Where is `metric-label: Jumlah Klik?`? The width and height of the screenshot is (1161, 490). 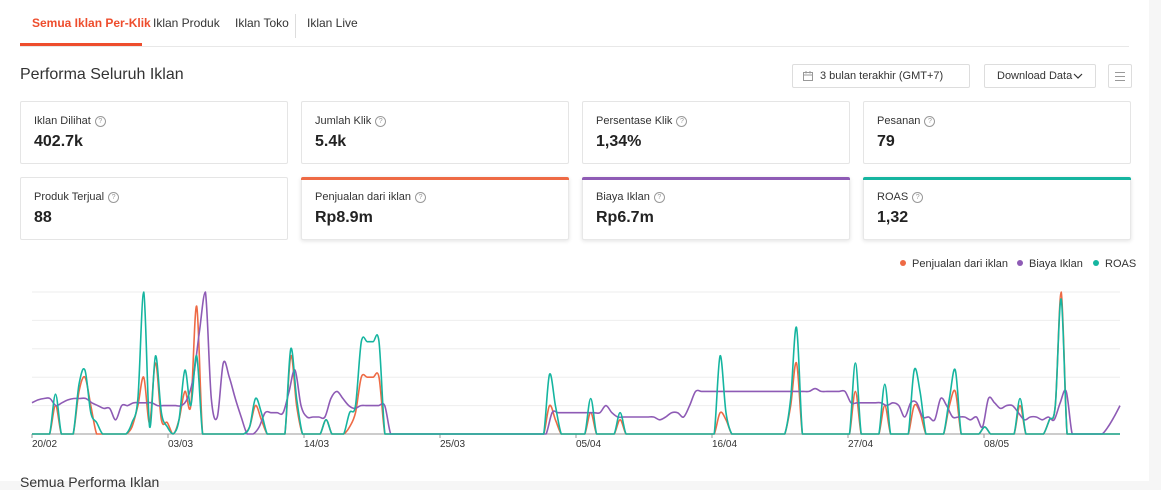
metric-label: Jumlah Klik? is located at coordinates (351, 121).